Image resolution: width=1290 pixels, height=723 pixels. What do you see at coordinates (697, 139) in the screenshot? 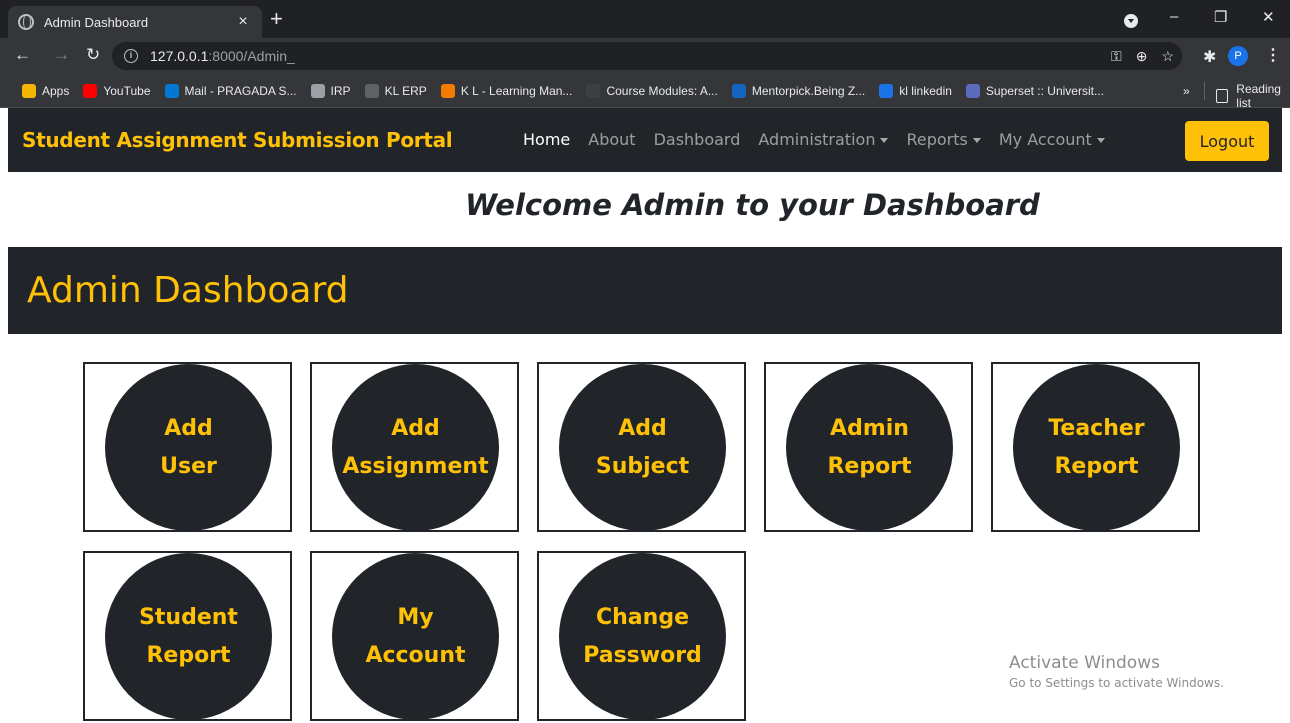
I see `nav-dashboard: Dashboard` at bounding box center [697, 139].